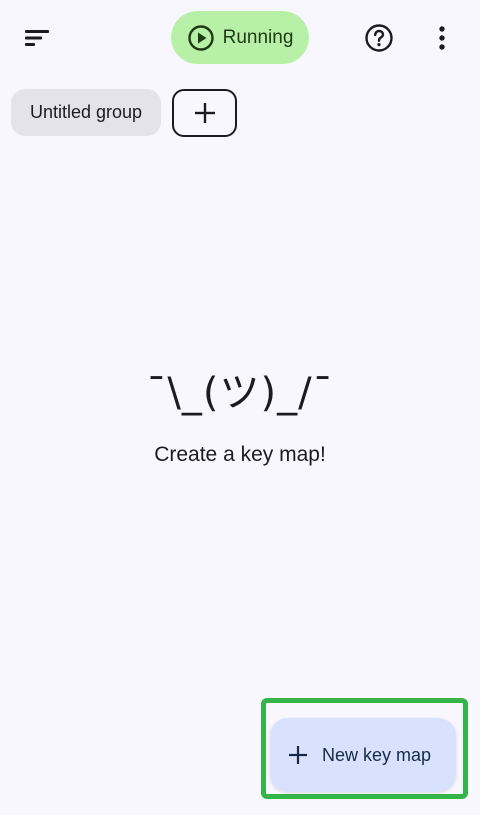 Image resolution: width=480 pixels, height=815 pixels. I want to click on running-status-label: Running, so click(258, 37).